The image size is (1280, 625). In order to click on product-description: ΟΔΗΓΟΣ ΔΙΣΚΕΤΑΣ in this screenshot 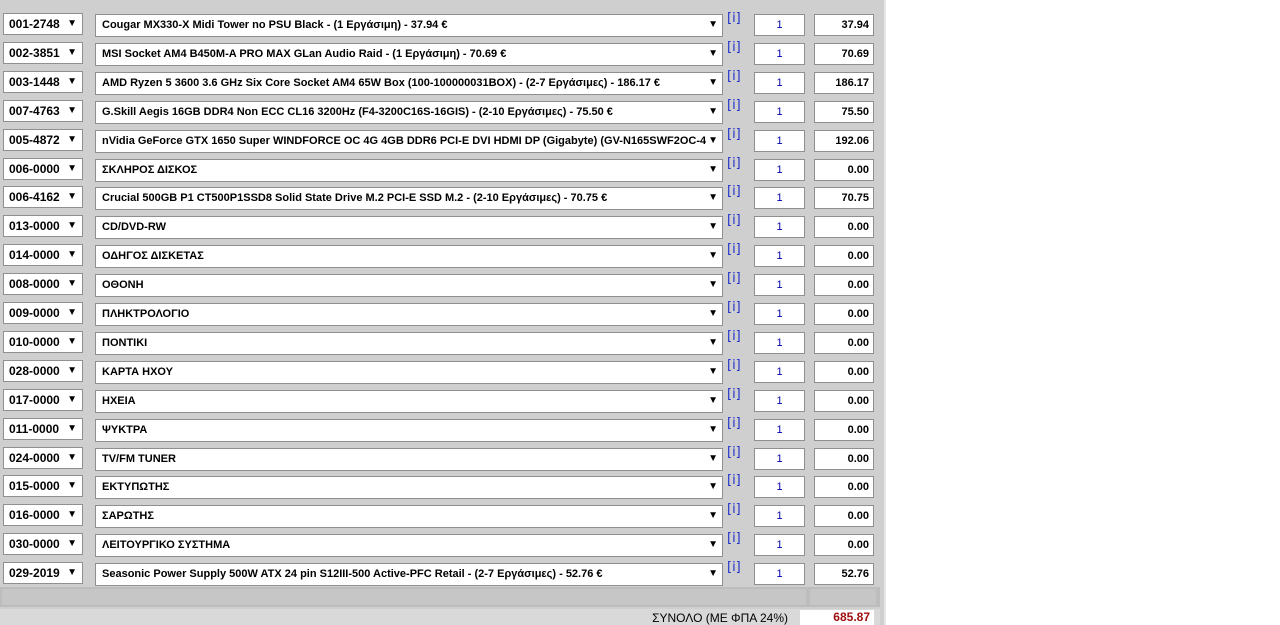, I will do `click(153, 256)`.